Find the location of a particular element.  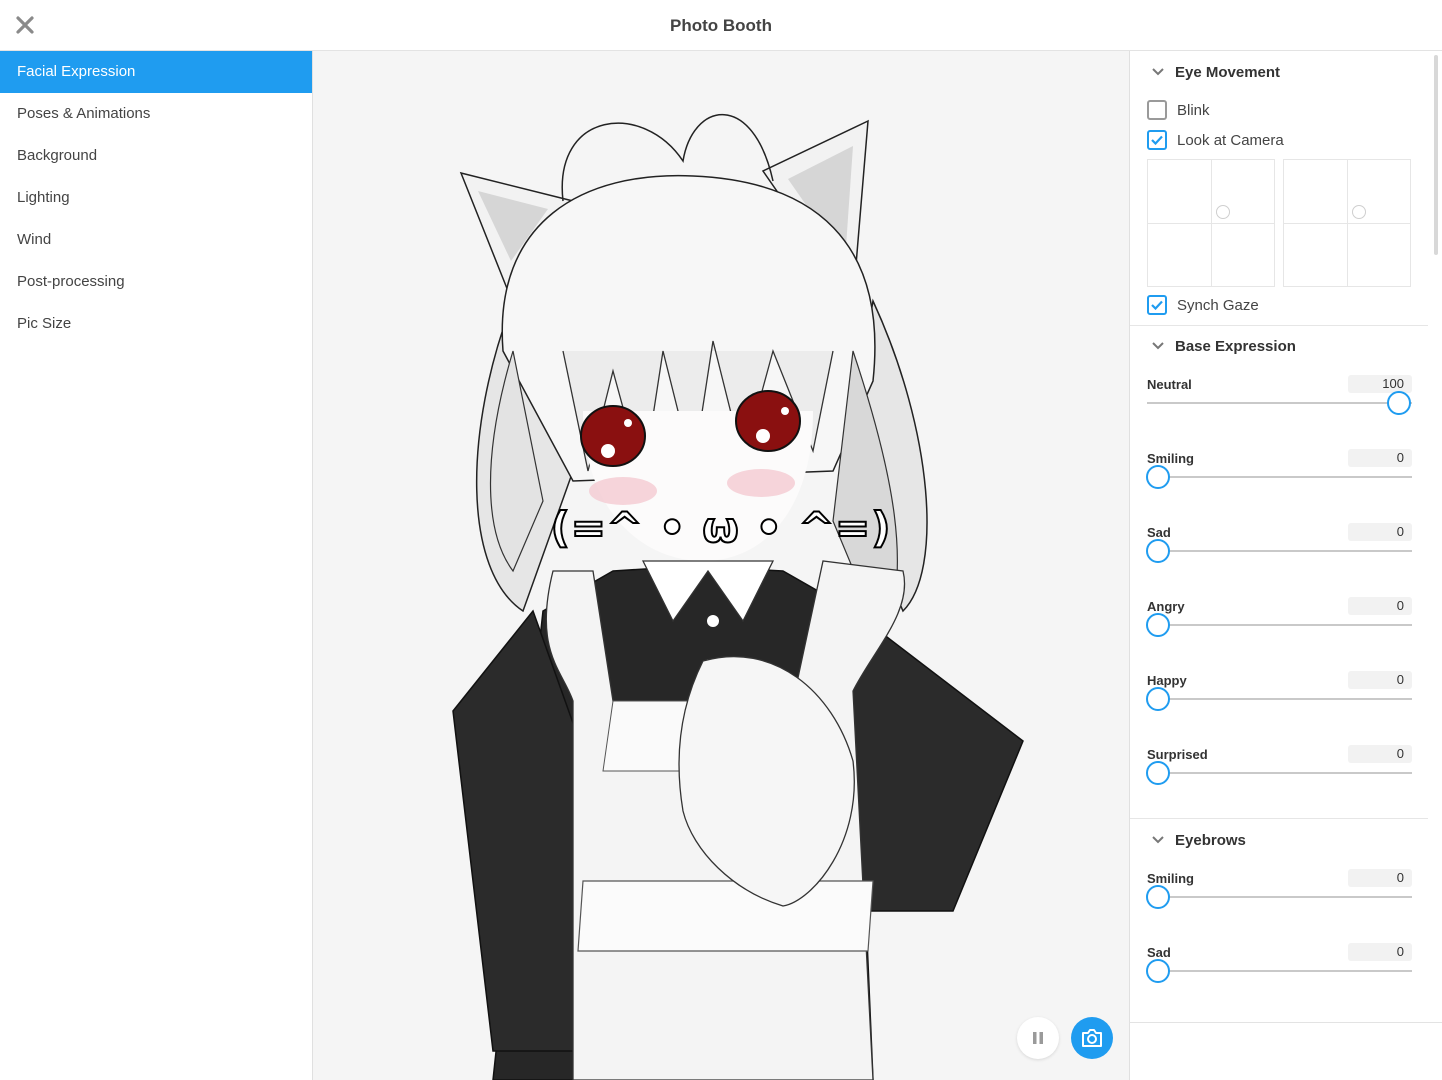

slider-angry: Angry 0 is located at coordinates (1279, 628).